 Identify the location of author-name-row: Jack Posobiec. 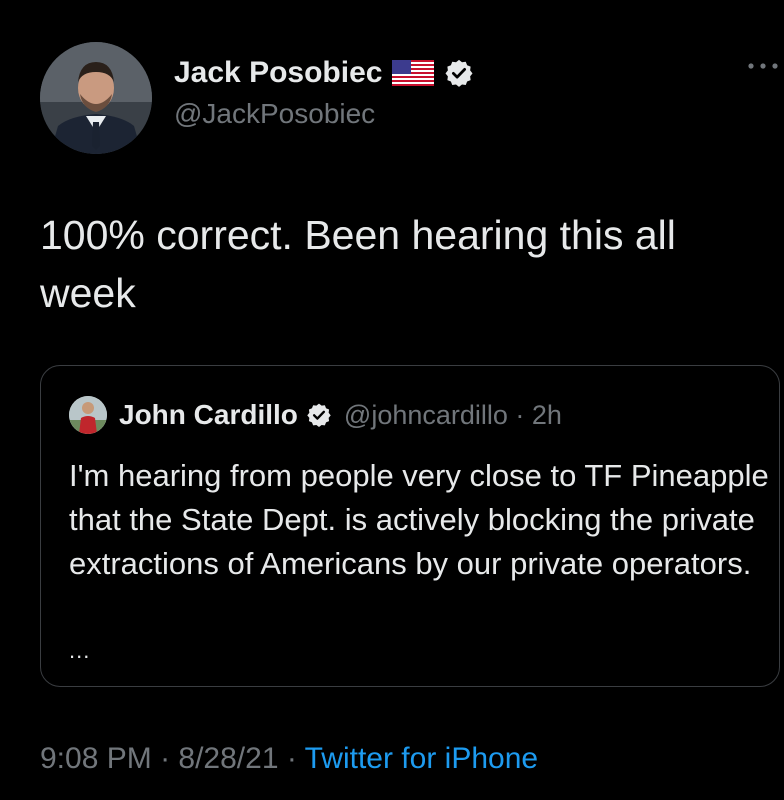
(324, 73).